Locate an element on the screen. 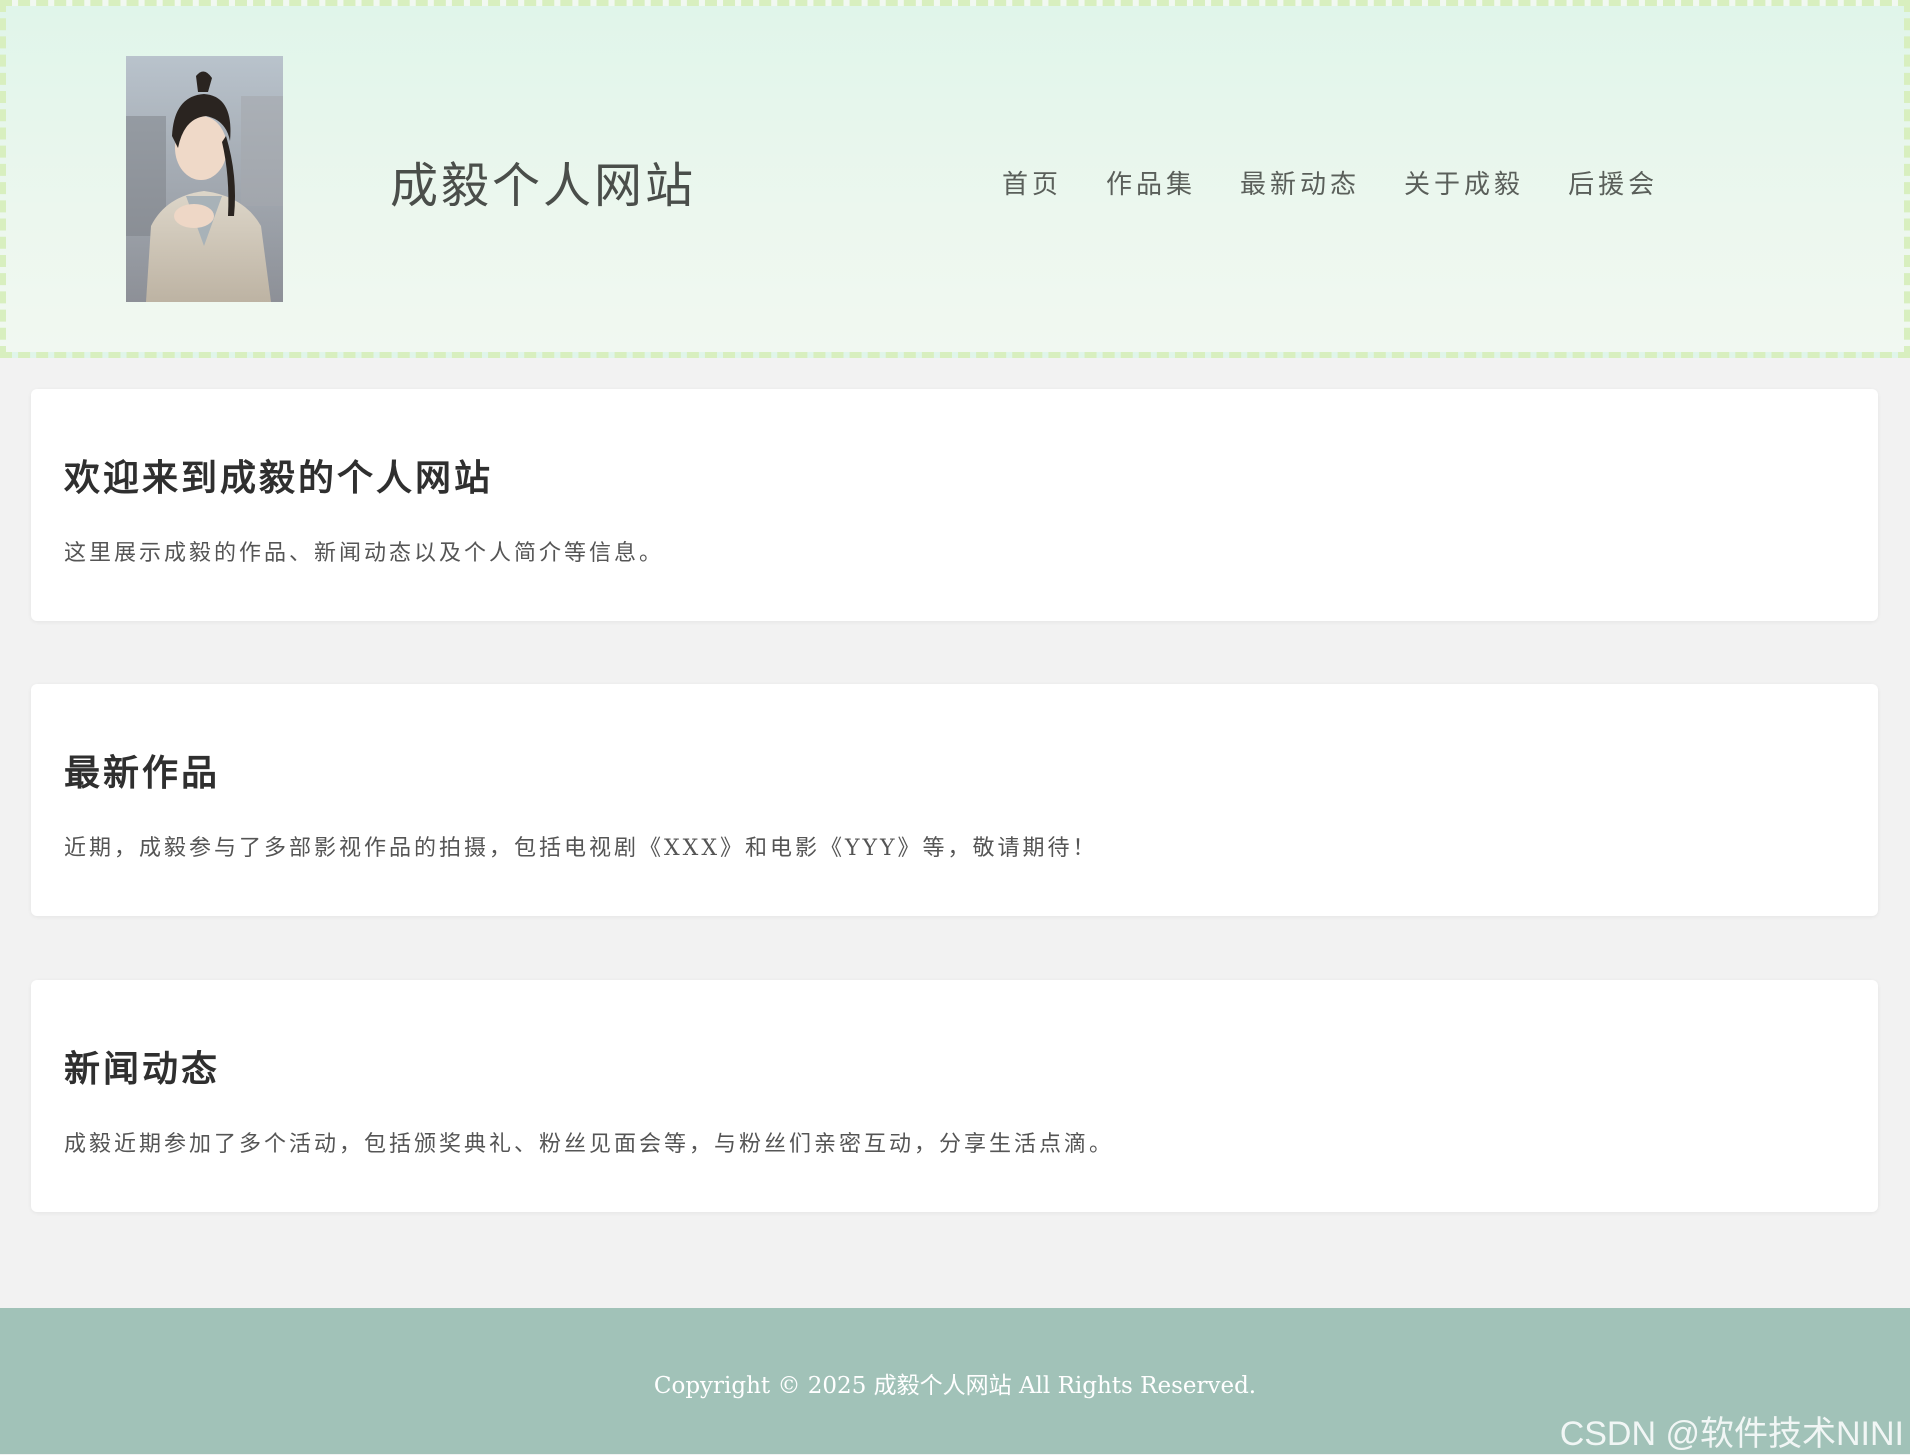 The height and width of the screenshot is (1455, 1910). nav-item-fanclub: 后援会 is located at coordinates (1613, 182).